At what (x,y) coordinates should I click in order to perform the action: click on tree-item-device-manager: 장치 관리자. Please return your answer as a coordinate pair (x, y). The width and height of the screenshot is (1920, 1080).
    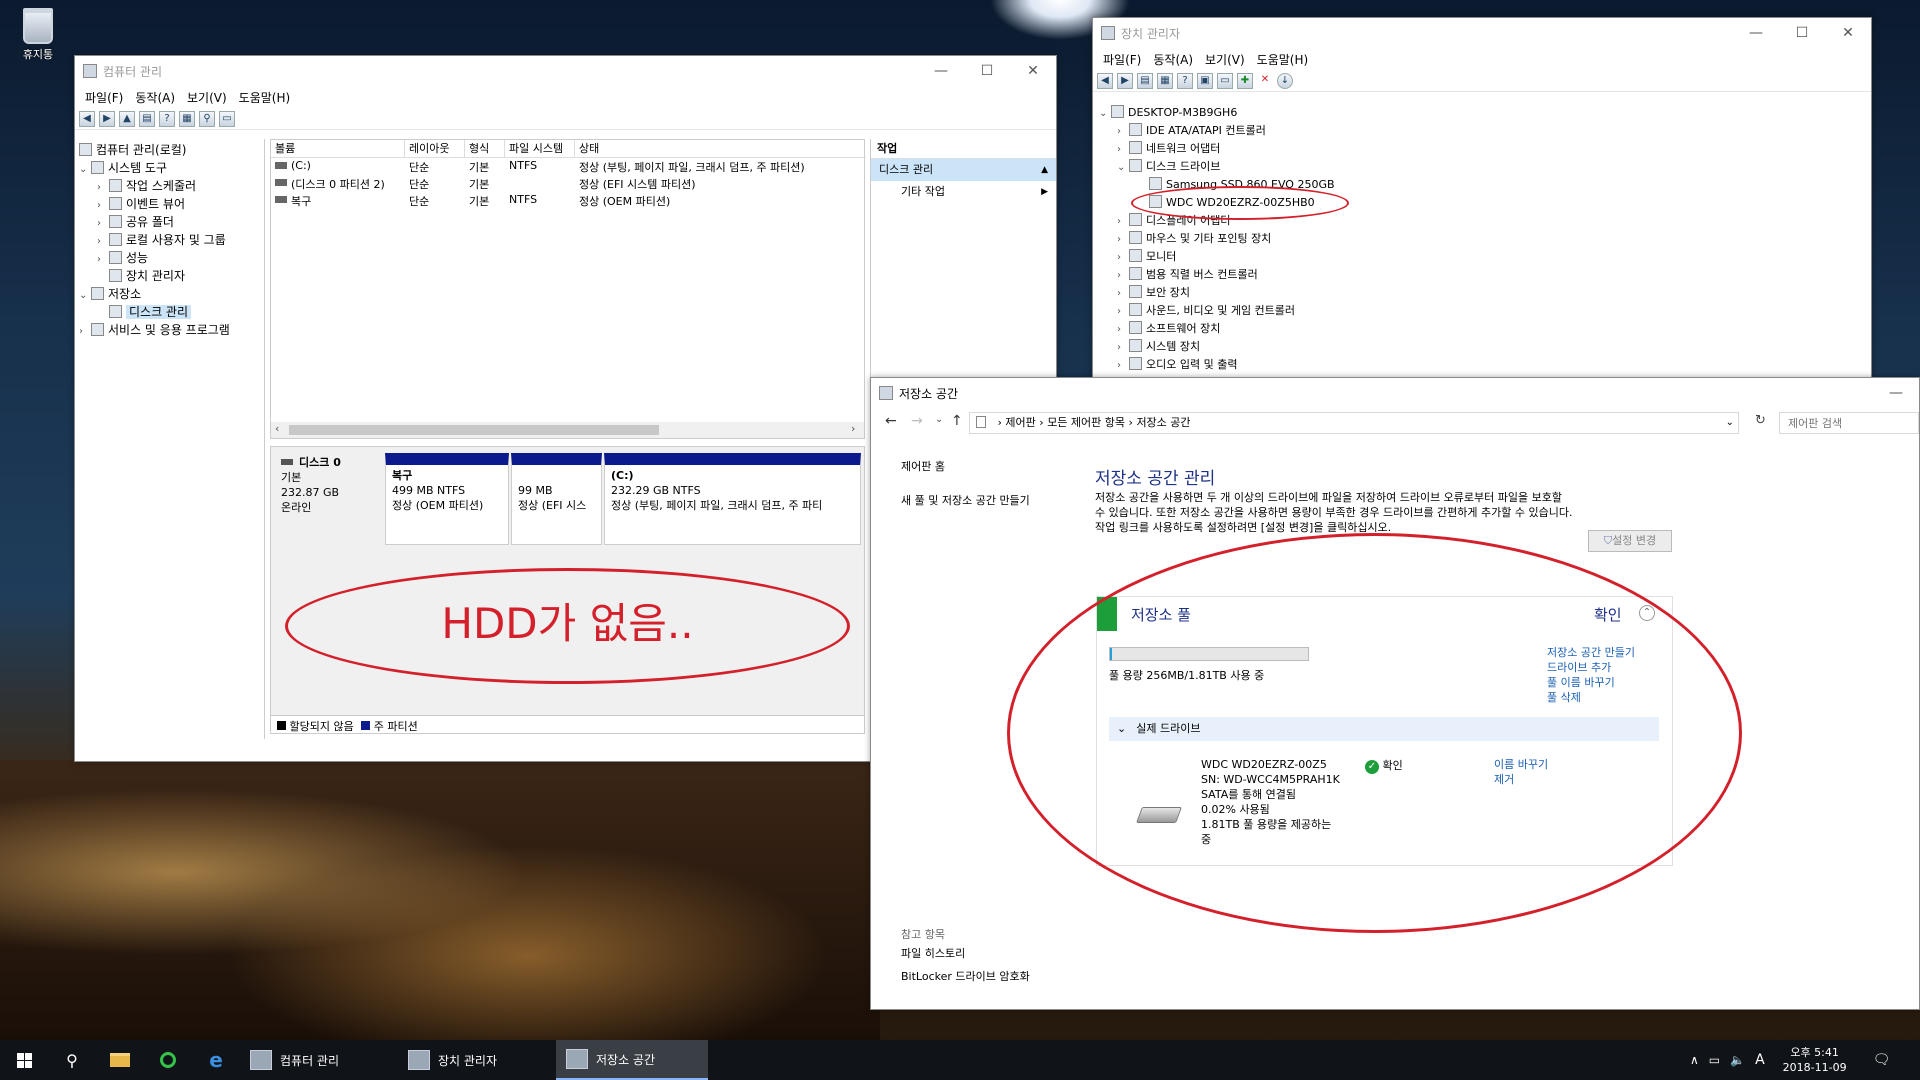
    Looking at the image, I should click on (169, 276).